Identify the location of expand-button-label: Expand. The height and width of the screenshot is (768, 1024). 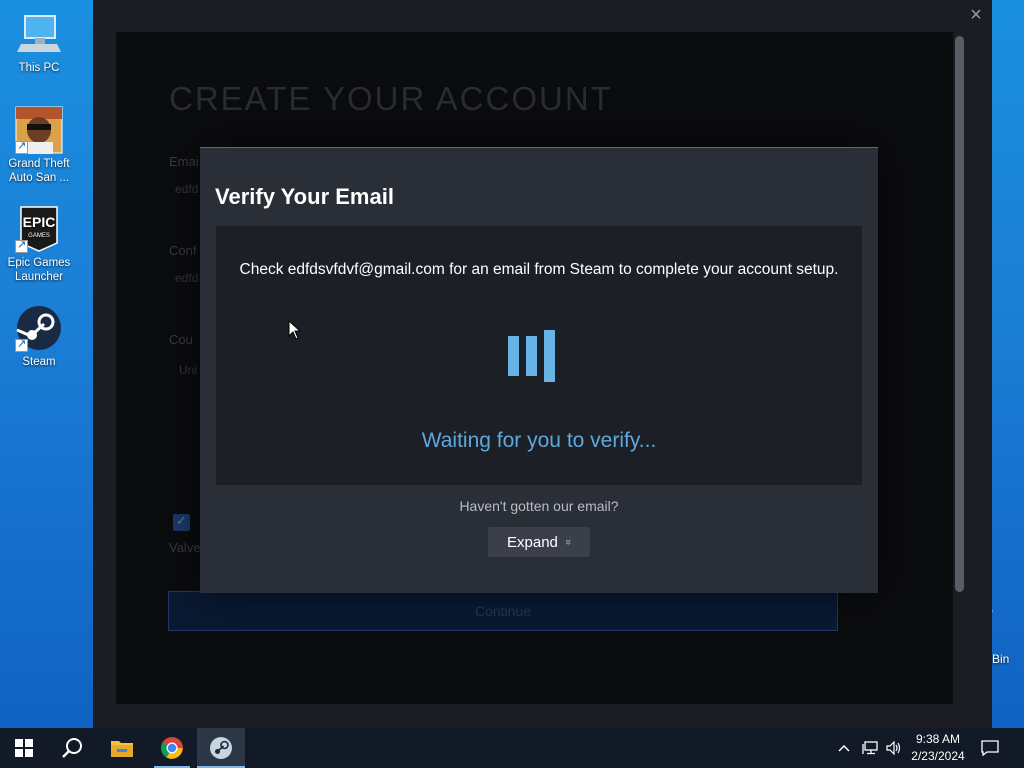
(532, 542).